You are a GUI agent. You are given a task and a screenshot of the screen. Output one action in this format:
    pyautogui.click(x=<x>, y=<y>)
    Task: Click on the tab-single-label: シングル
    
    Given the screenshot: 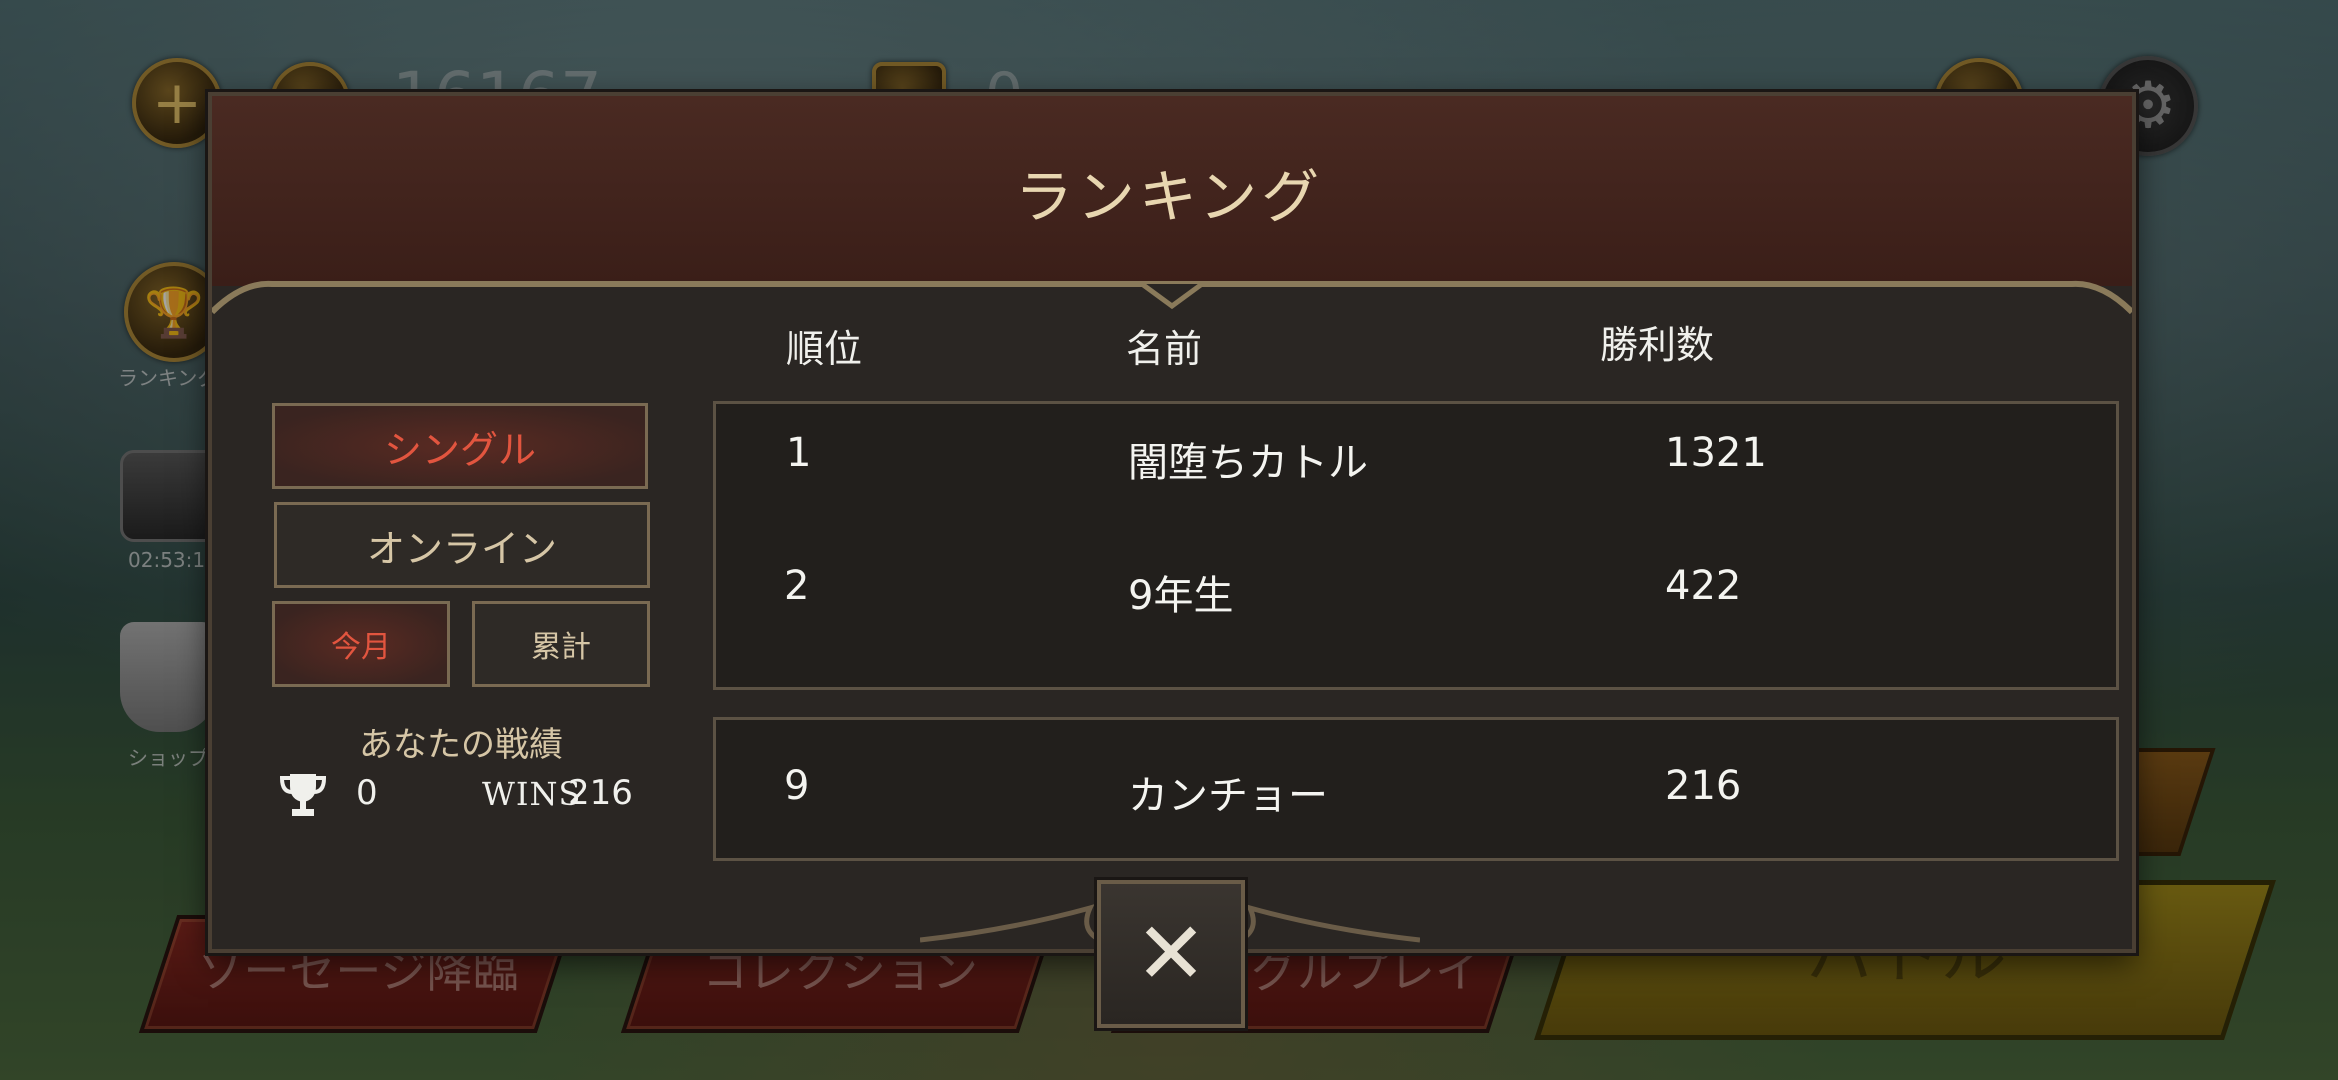 What is the action you would take?
    pyautogui.click(x=459, y=449)
    